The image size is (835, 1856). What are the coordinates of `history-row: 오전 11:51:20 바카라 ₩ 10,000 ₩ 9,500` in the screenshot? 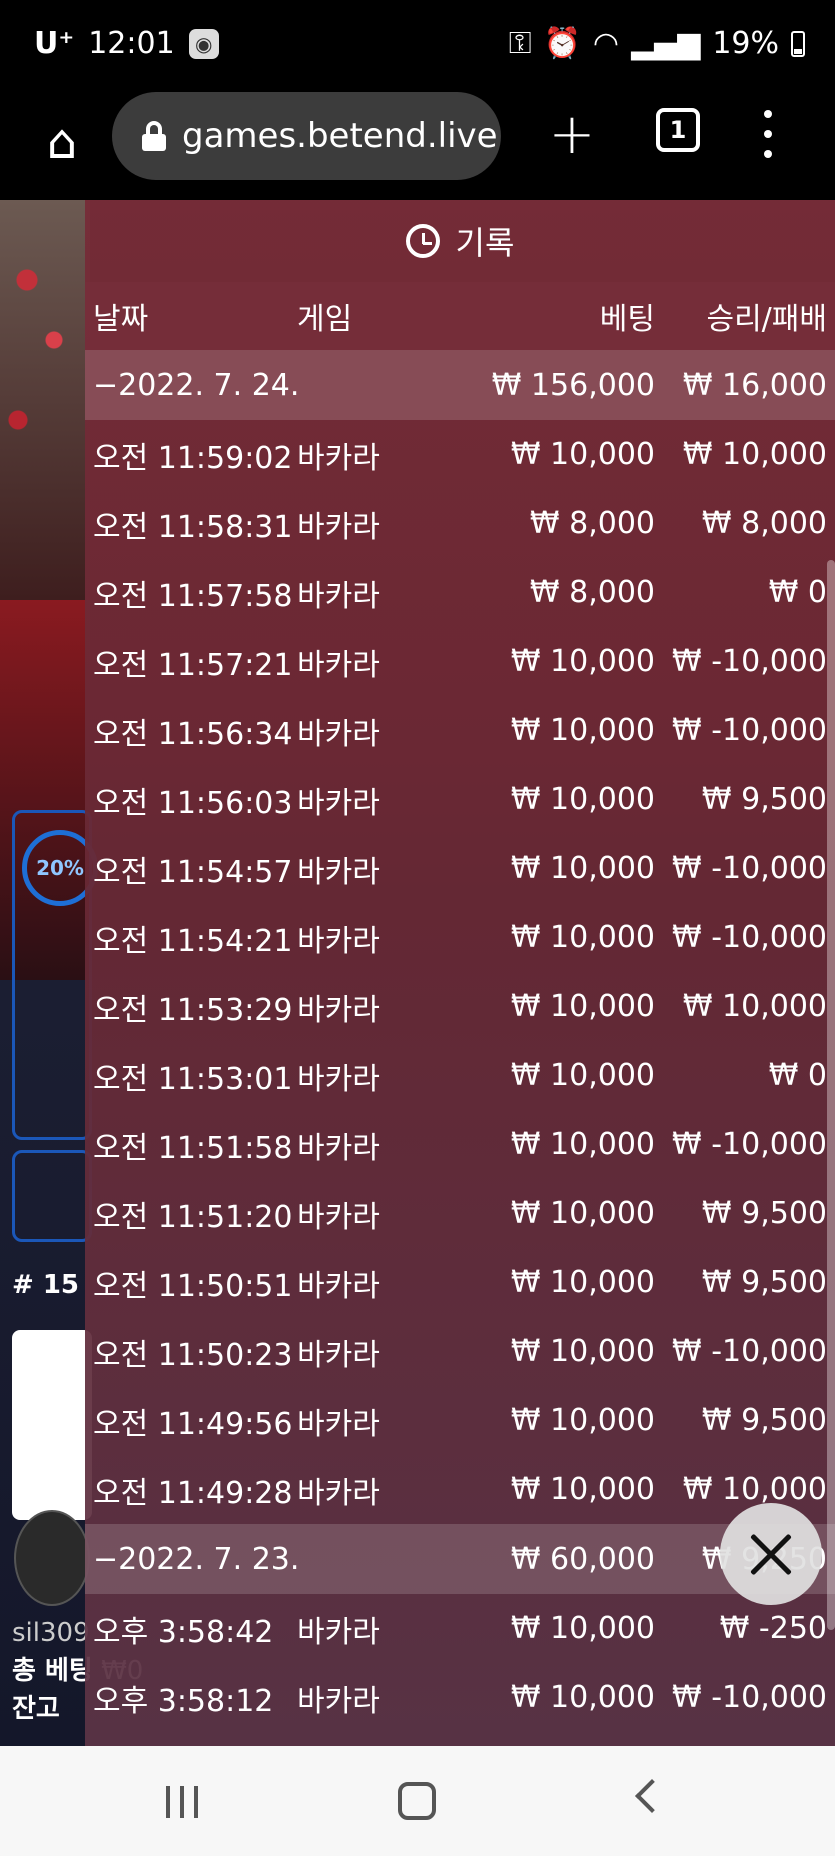 It's located at (460, 1213).